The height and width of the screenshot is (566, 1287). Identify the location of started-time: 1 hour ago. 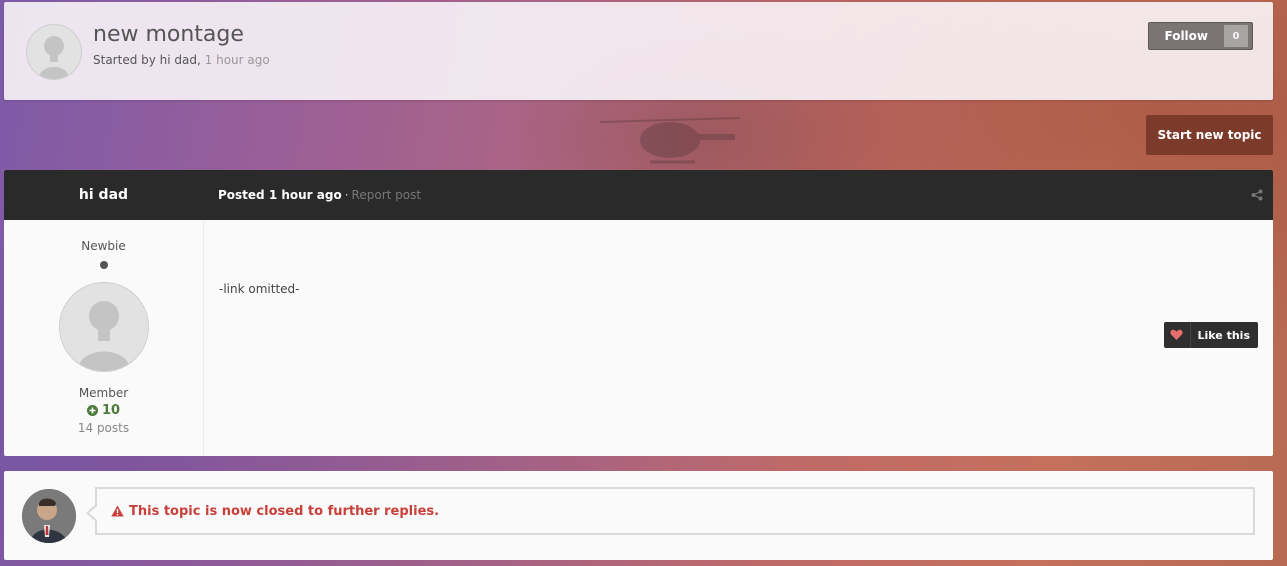
(237, 60).